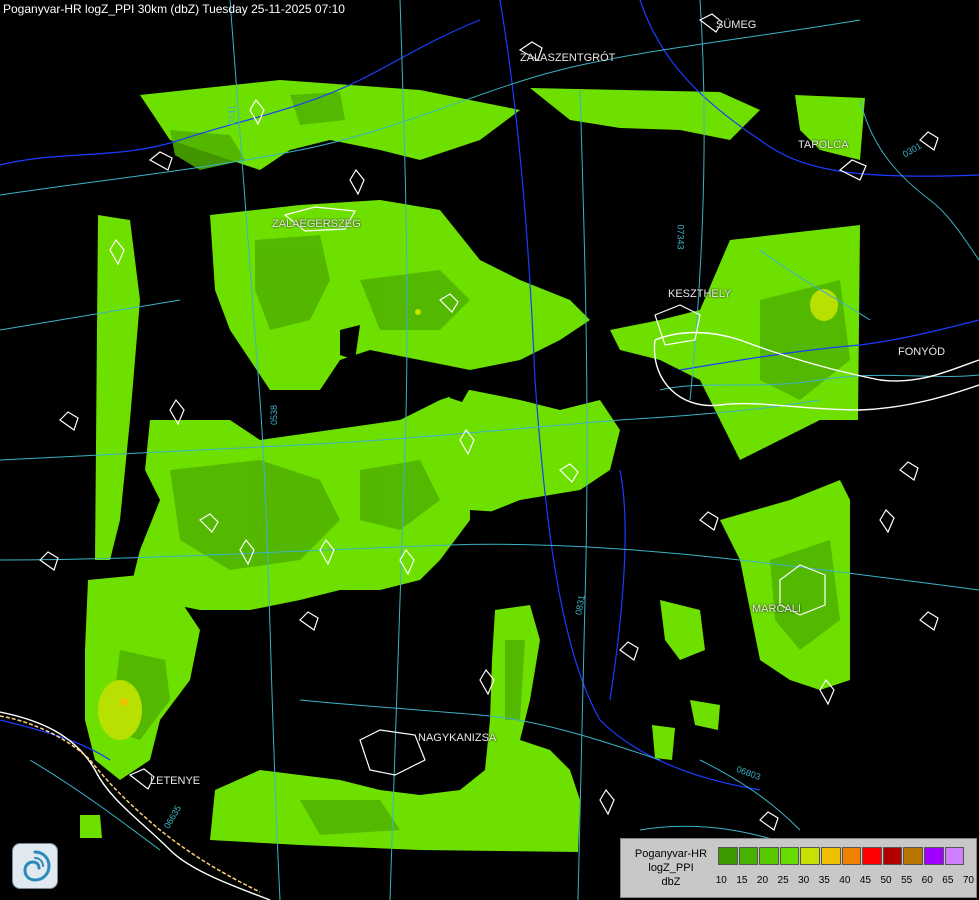  Describe the element at coordinates (776, 609) in the screenshot. I see `town-label-marcali: MARCALI` at that location.